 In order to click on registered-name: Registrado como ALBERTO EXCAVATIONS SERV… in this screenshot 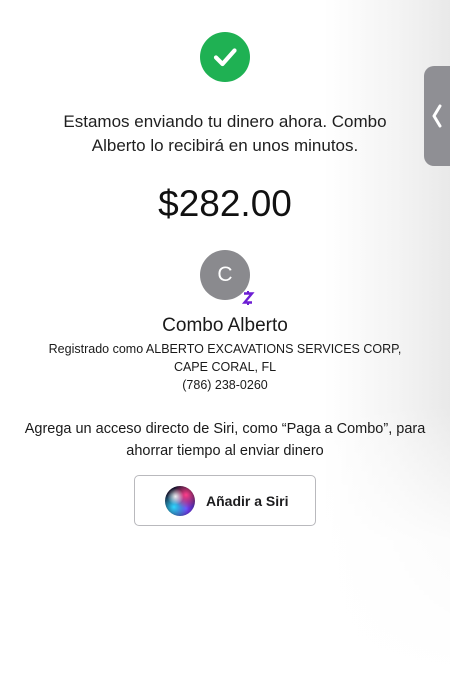, I will do `click(225, 349)`.